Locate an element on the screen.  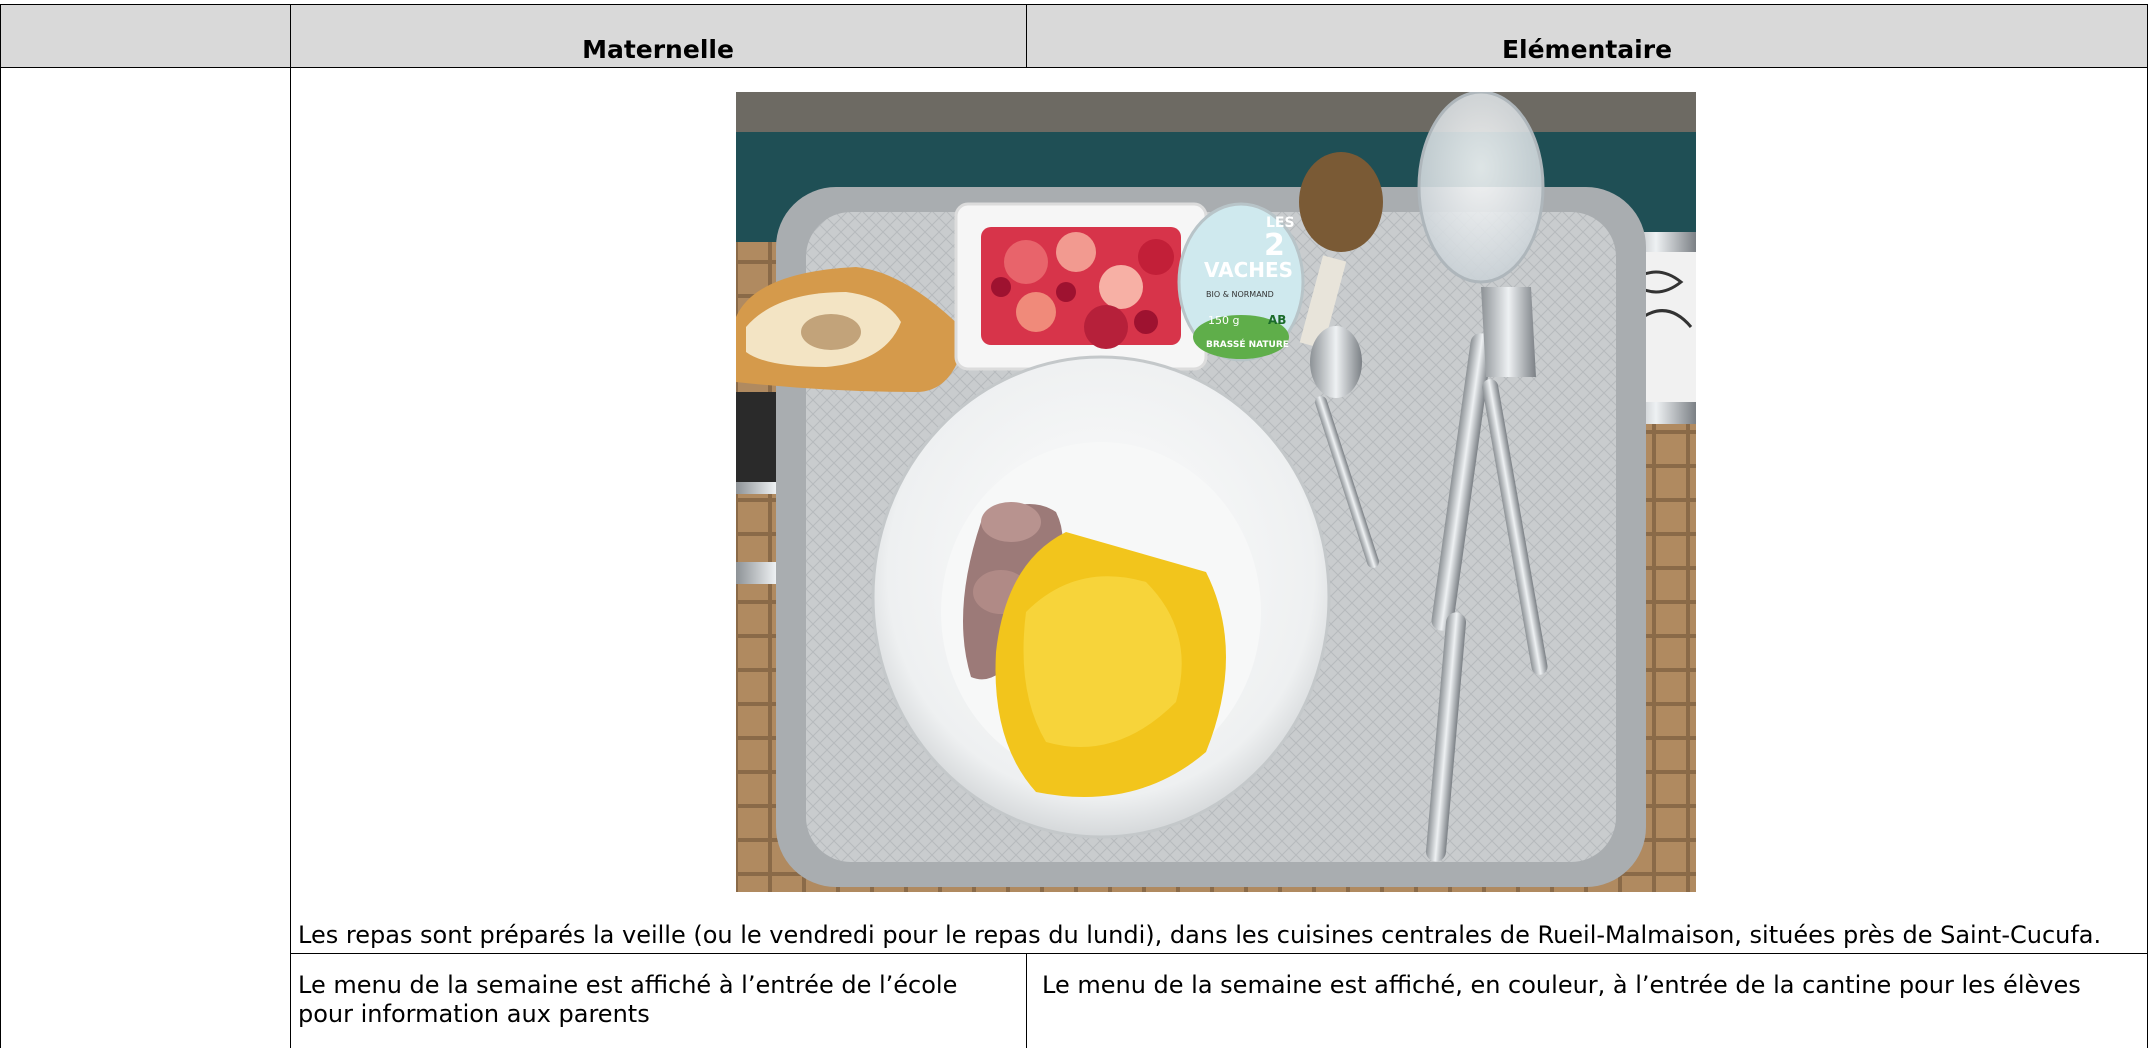
table-menu-column-divider is located at coordinates (1026, 1000).